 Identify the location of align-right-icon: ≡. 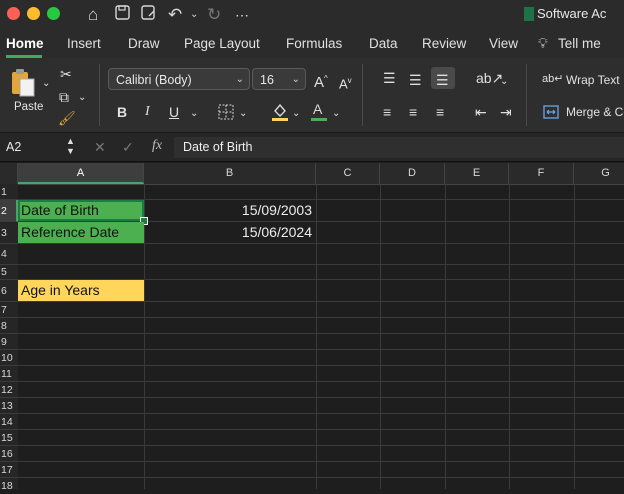
(440, 112).